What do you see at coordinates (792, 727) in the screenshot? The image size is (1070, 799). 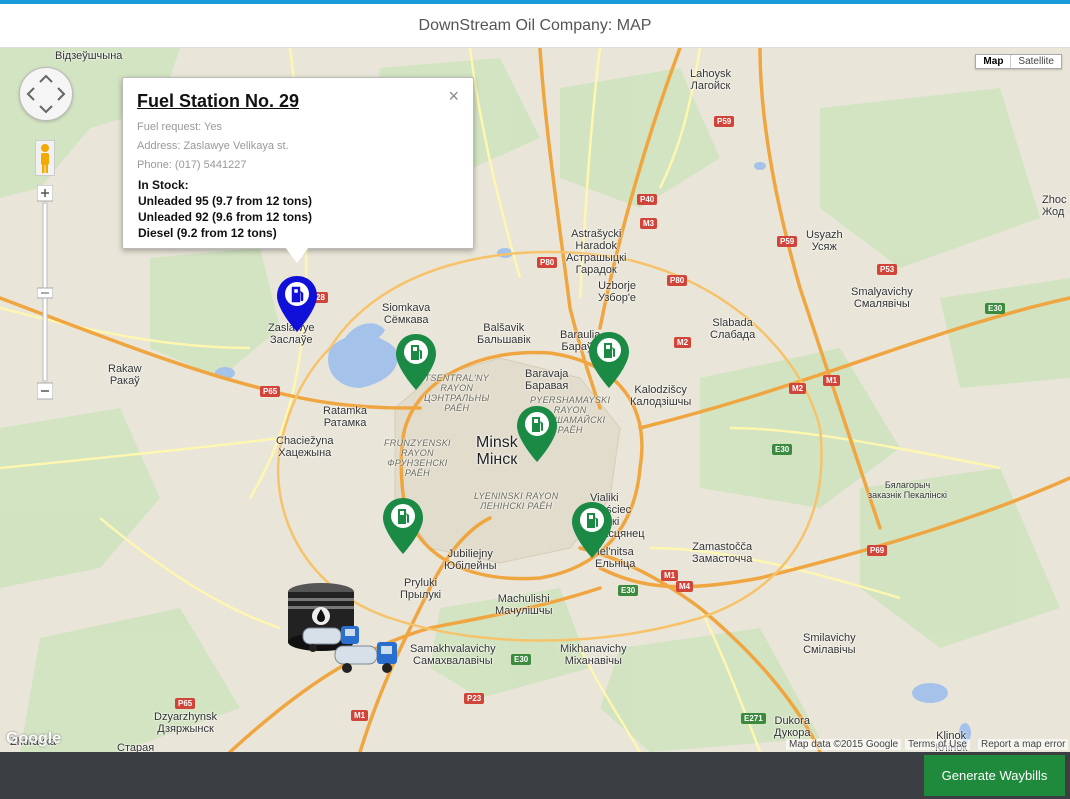 I see `label-dukora: Dukora Дукора` at bounding box center [792, 727].